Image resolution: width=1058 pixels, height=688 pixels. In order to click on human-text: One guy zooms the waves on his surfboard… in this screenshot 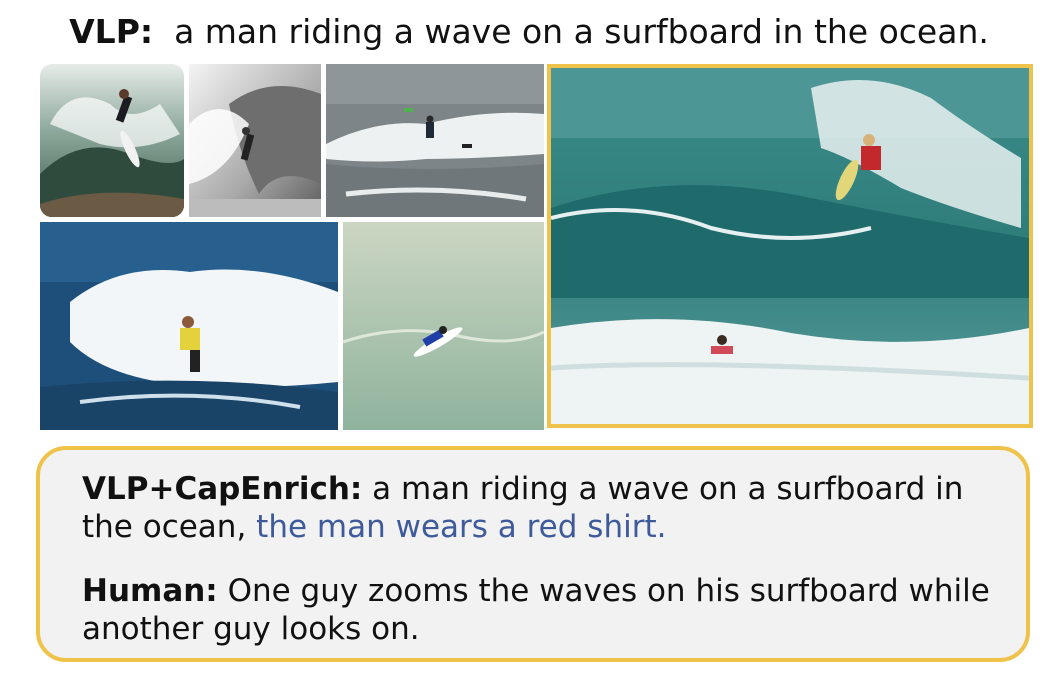, I will do `click(536, 610)`.